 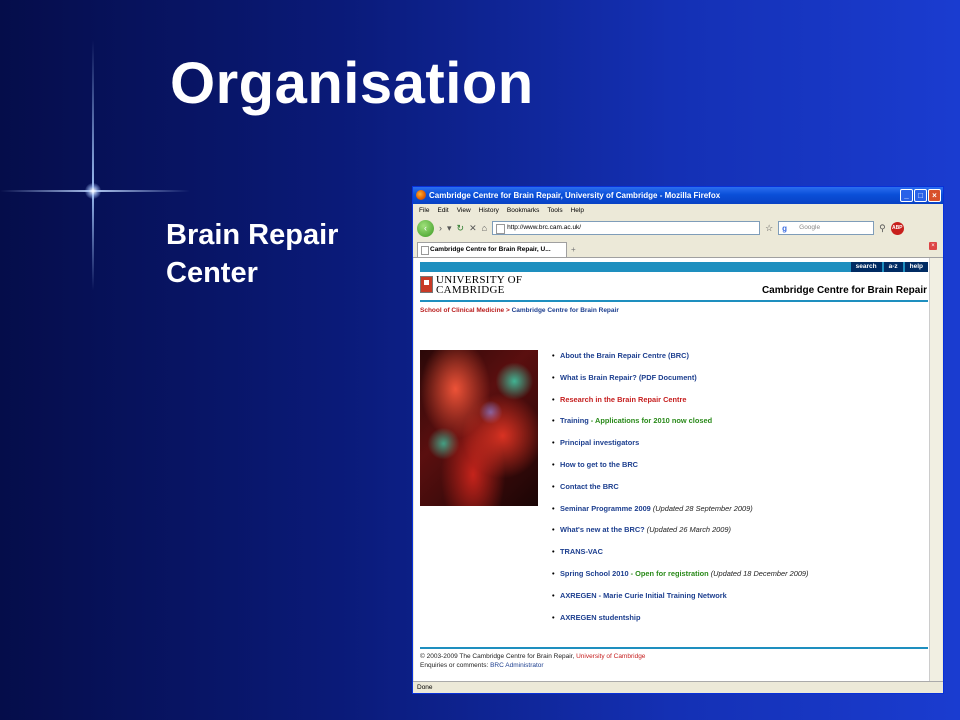 I want to click on tab-page-icon, so click(x=425, y=250).